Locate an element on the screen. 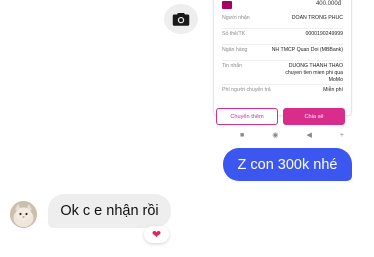 This screenshot has width=374, height=257. receipt-value: Miễn phí is located at coordinates (333, 90).